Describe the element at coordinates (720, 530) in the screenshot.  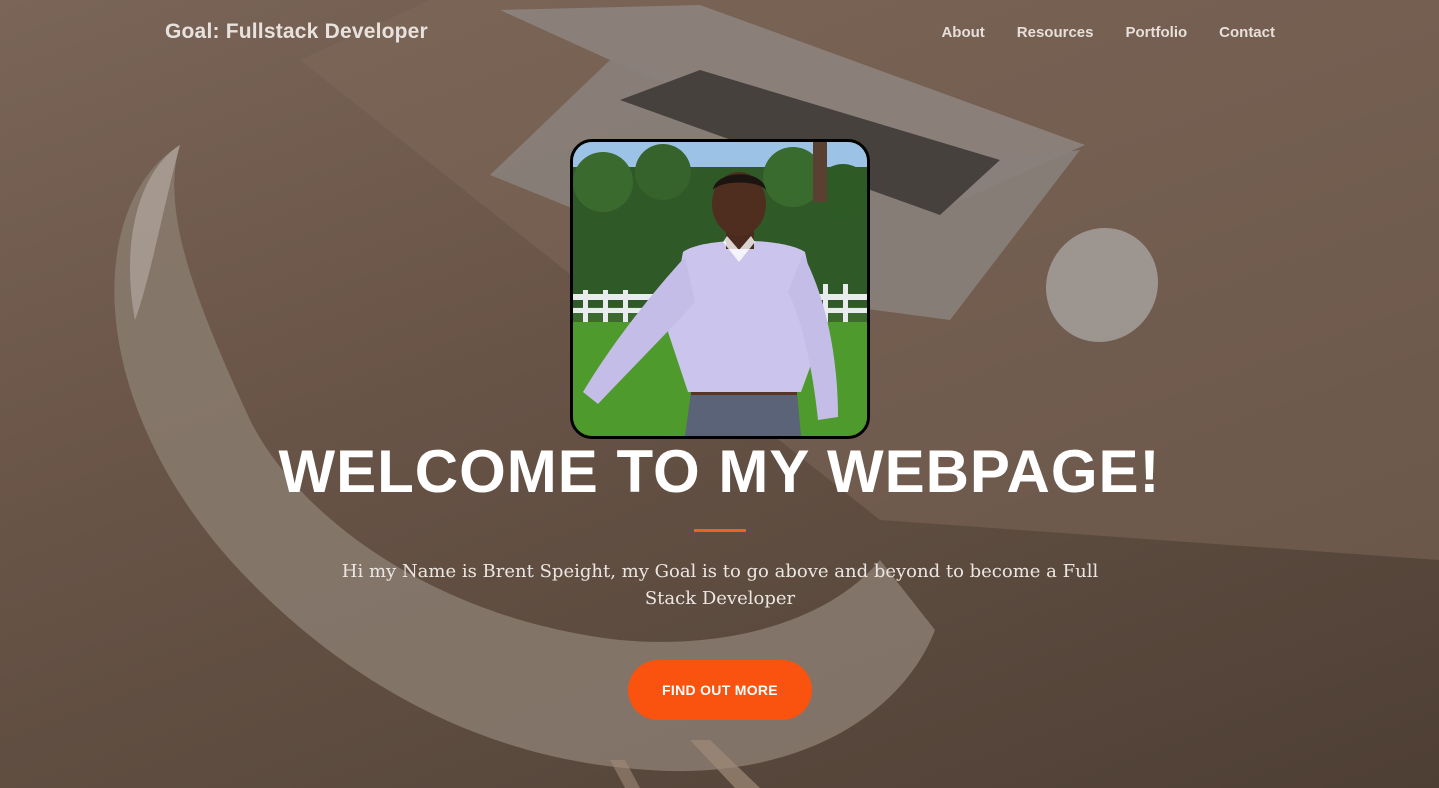
I see `headline-divider` at that location.